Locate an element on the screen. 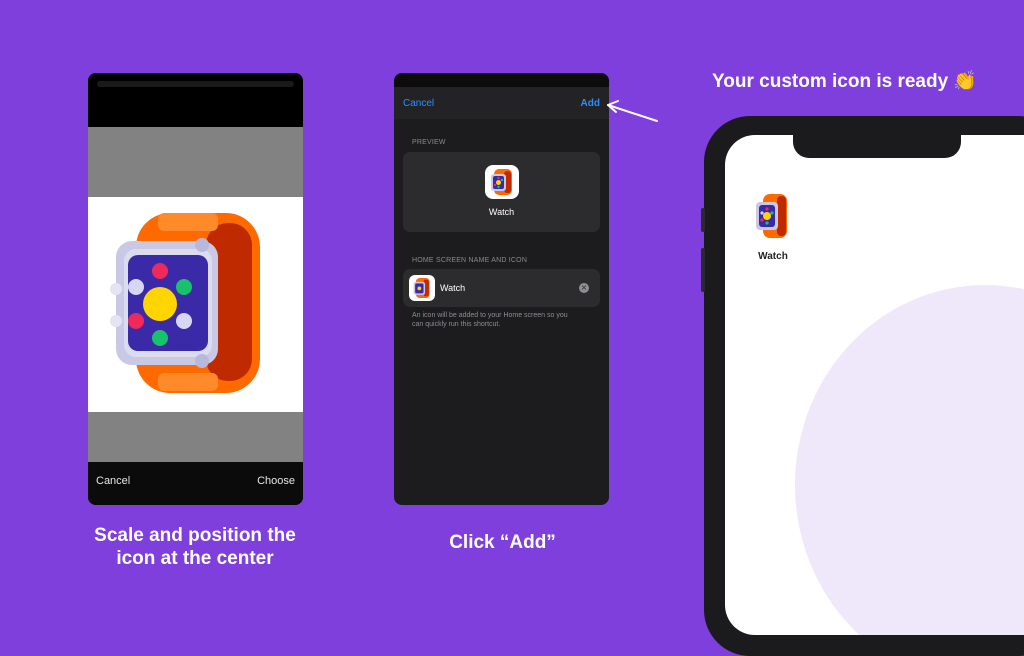  iphone-side-button is located at coordinates (703, 220).